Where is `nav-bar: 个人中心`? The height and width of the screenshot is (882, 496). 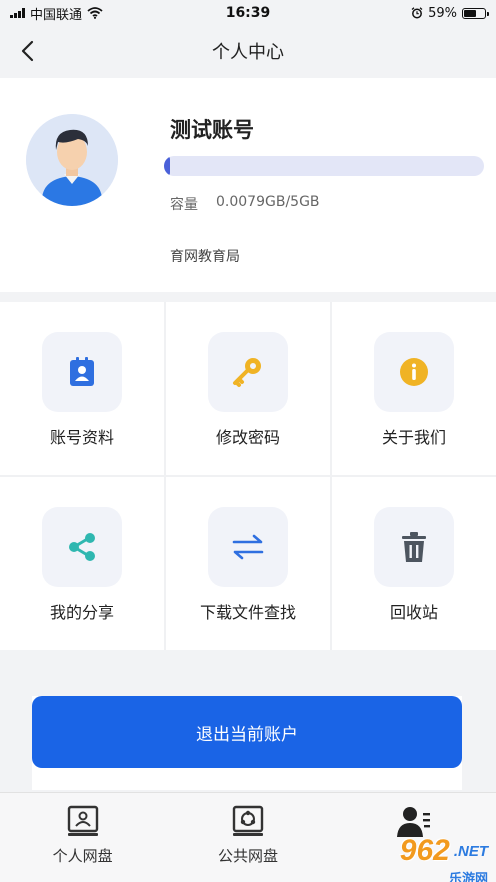 nav-bar: 个人中心 is located at coordinates (248, 51).